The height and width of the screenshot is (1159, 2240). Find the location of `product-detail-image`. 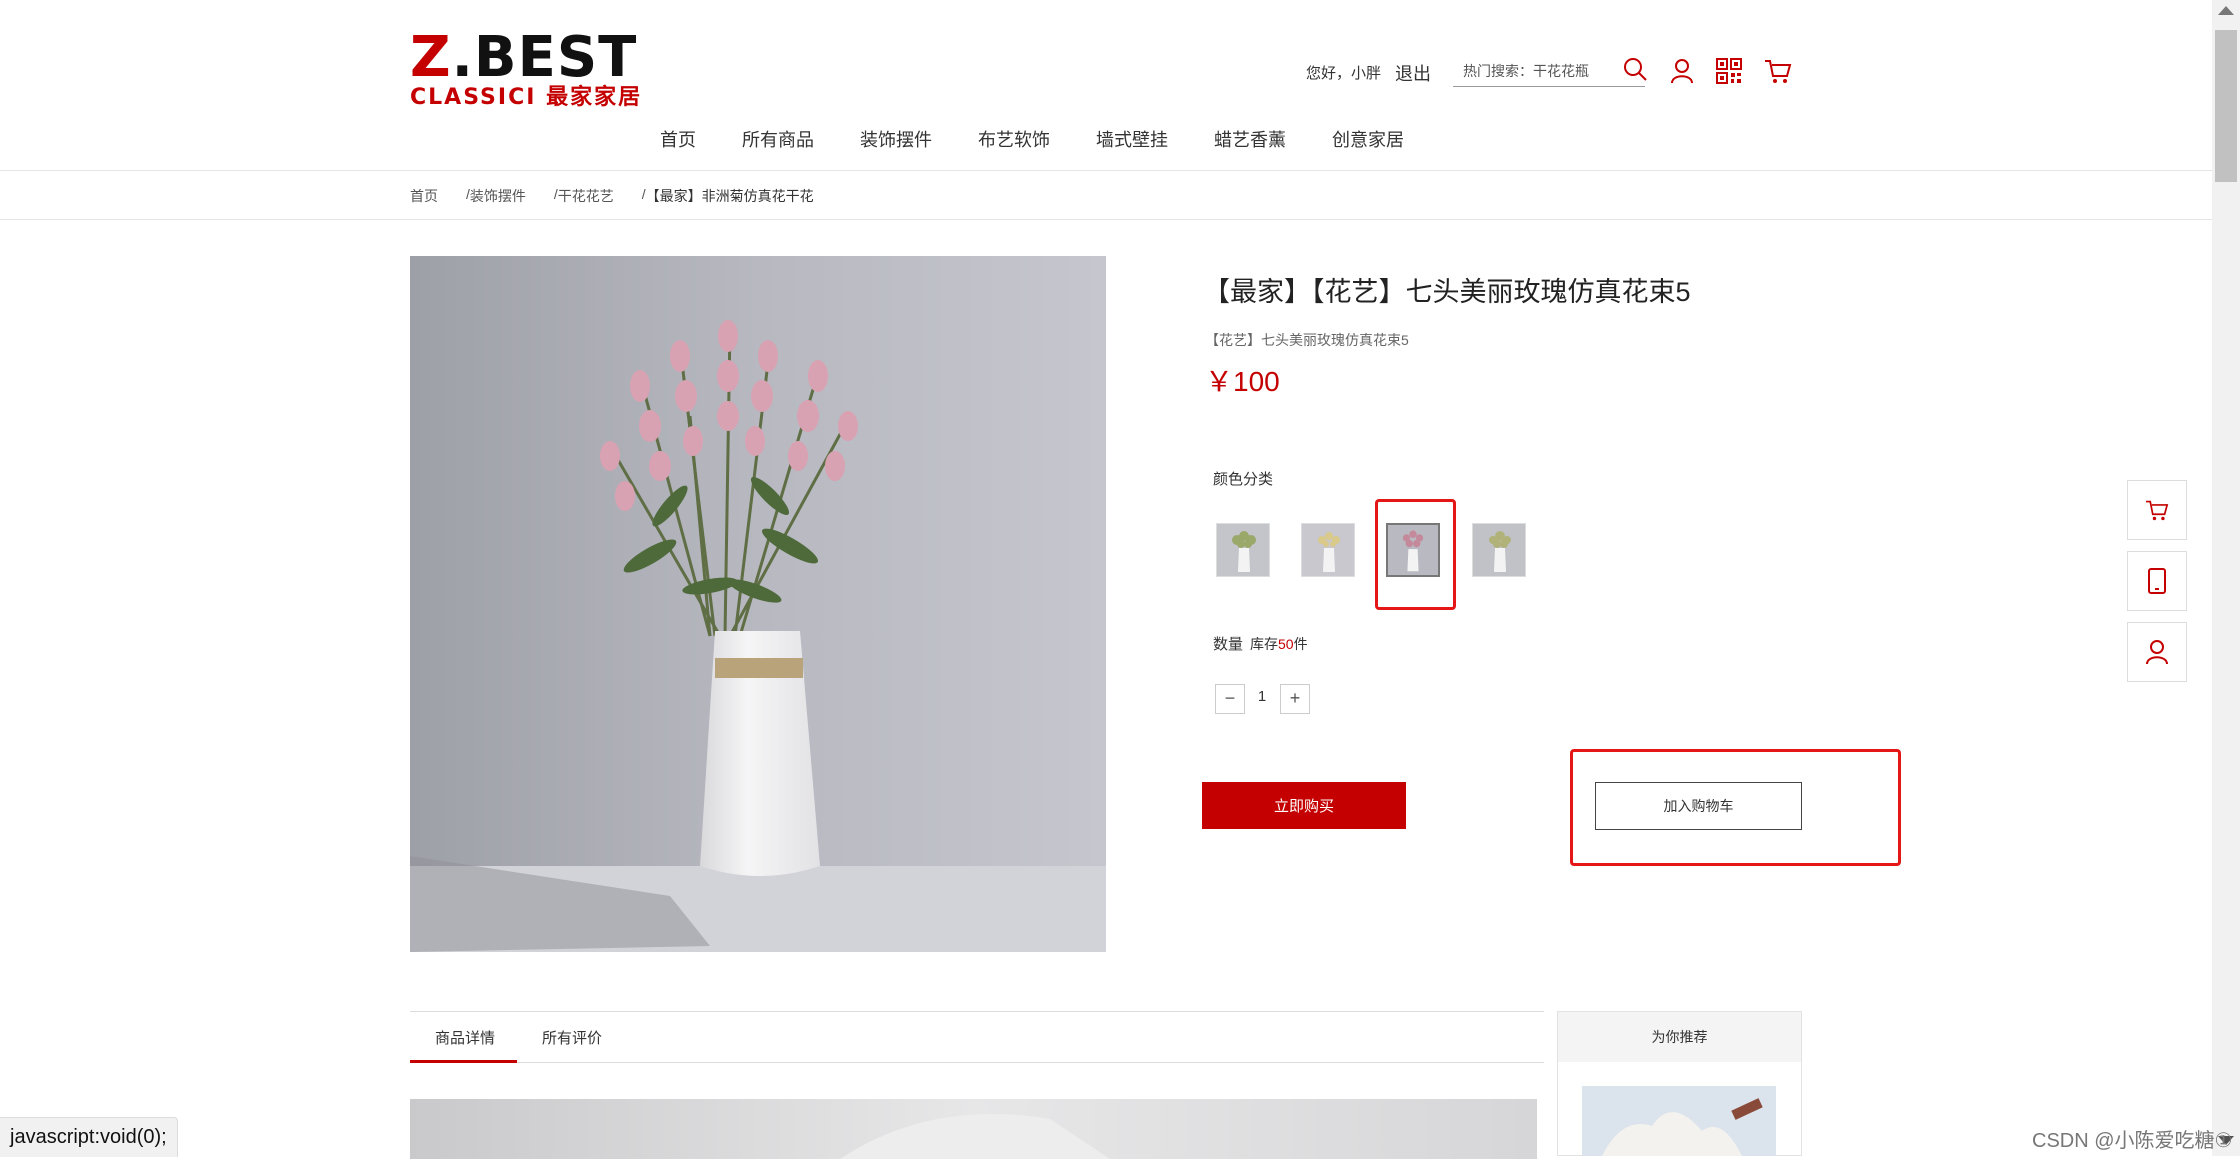

product-detail-image is located at coordinates (973, 1129).